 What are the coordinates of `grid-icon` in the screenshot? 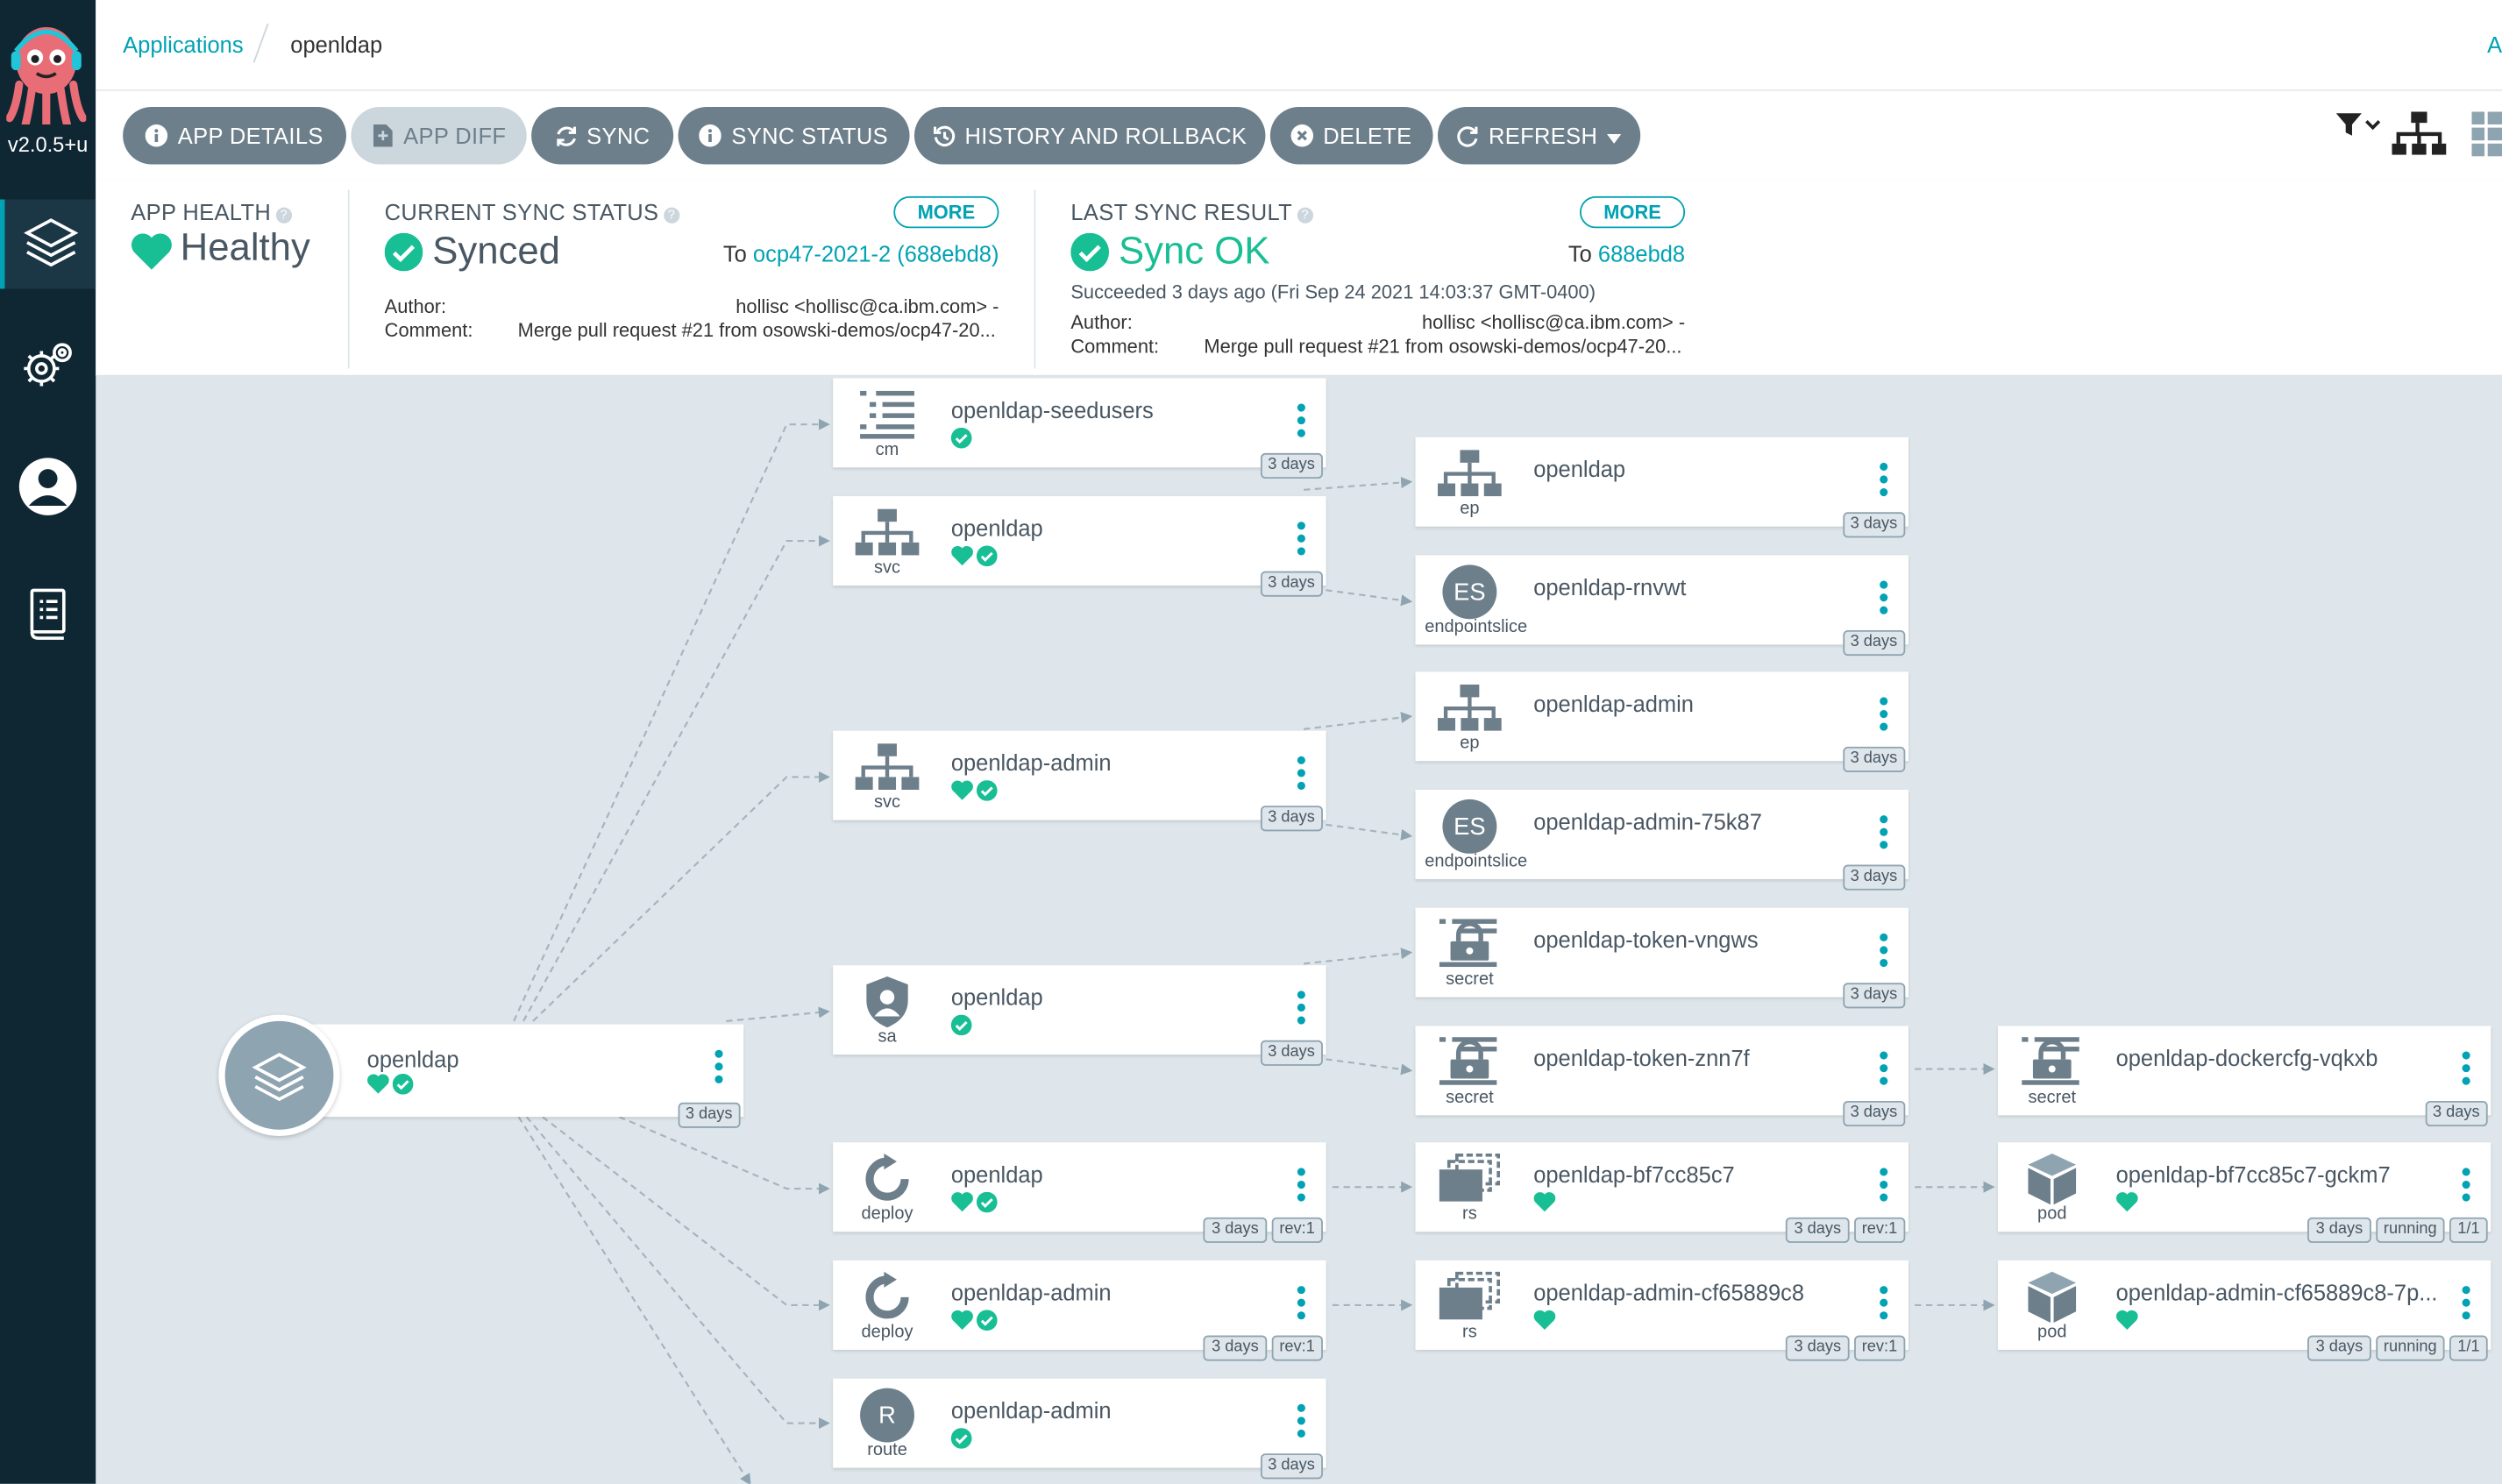 It's located at (2486, 137).